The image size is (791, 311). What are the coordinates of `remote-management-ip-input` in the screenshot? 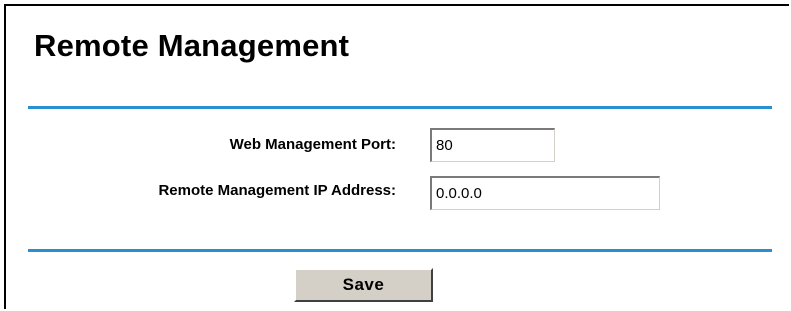 It's located at (545, 193).